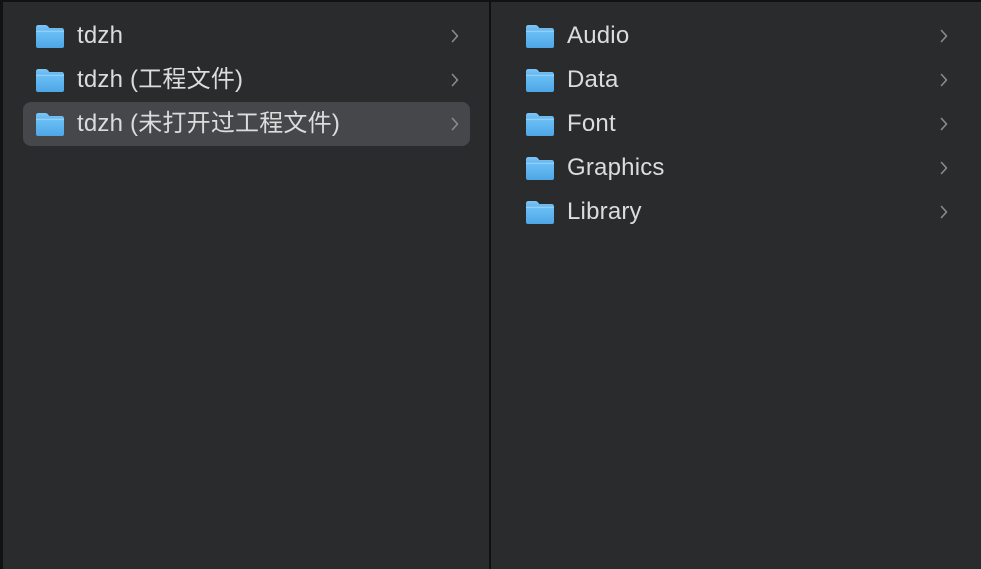  I want to click on list-item-graphics: Graphics, so click(736, 168).